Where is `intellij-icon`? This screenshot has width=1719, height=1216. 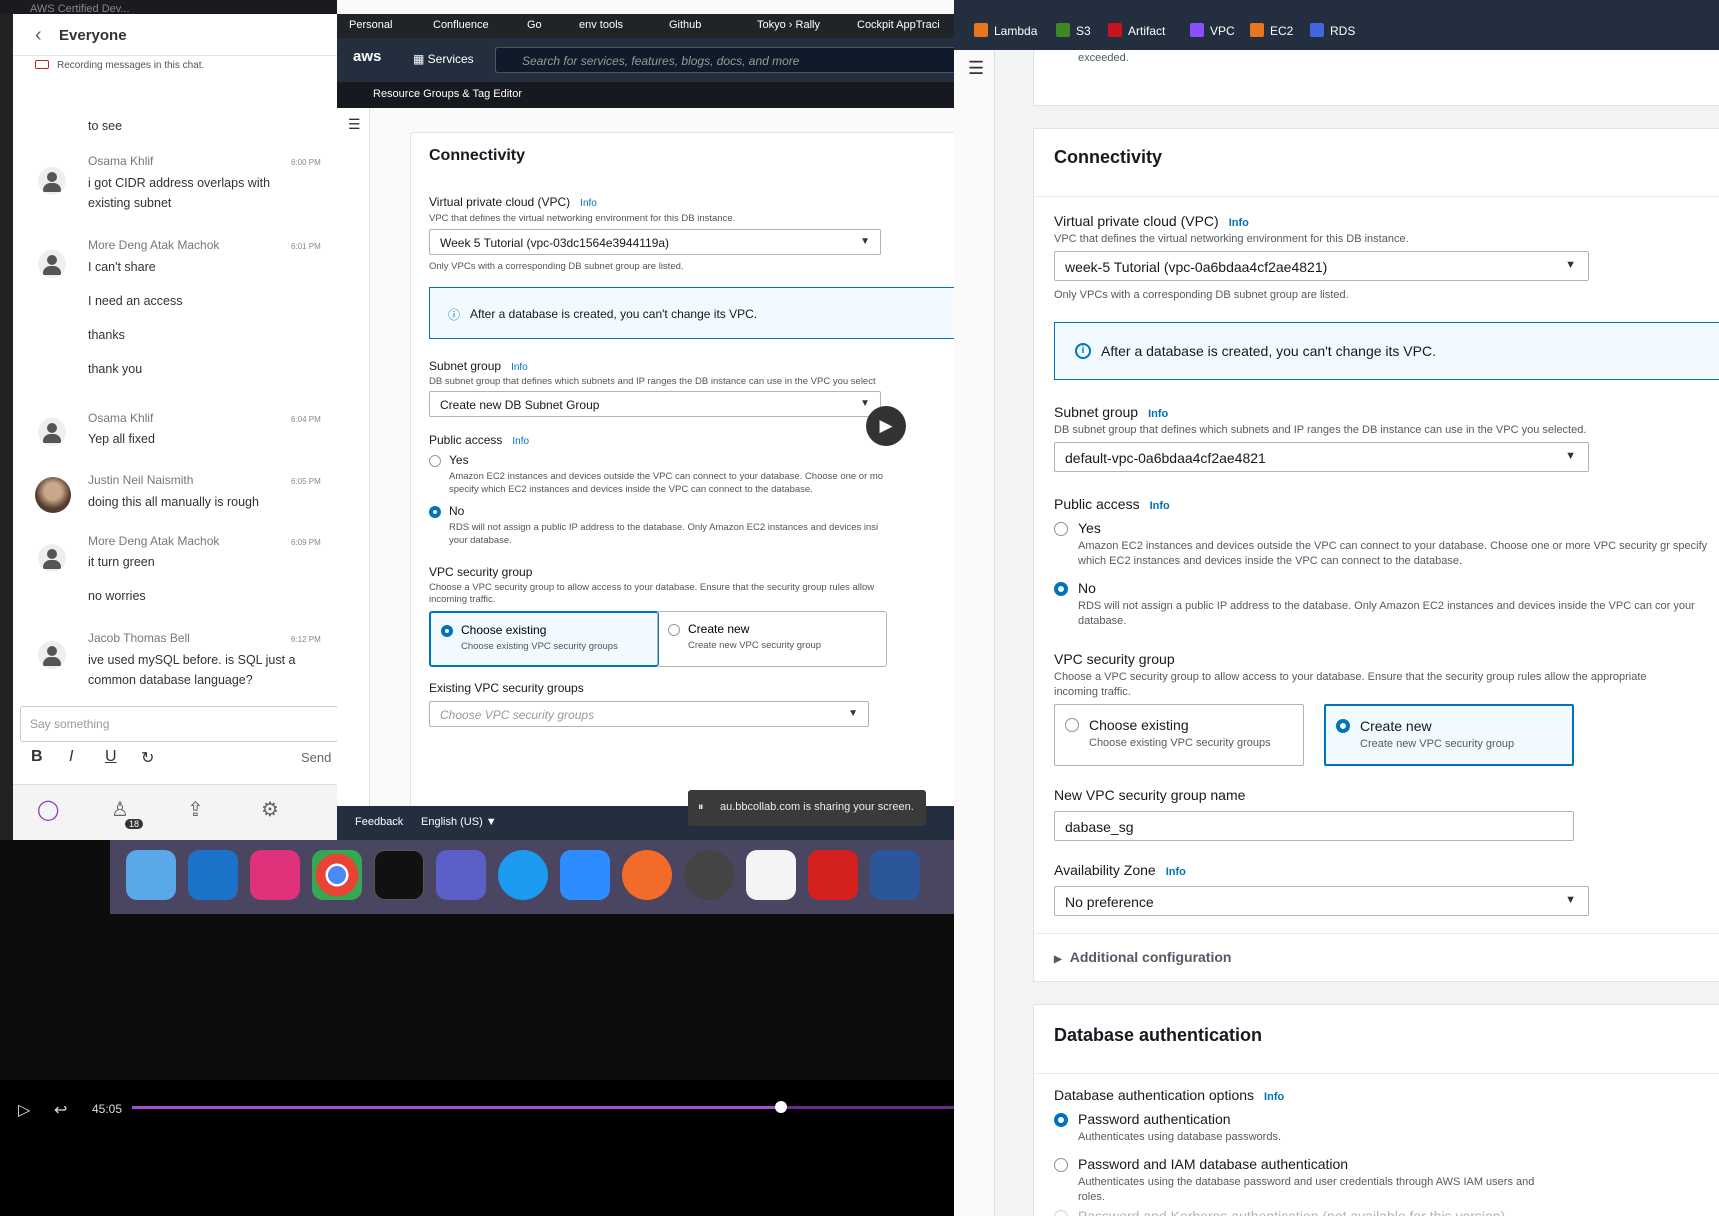
intellij-icon is located at coordinates (275, 875).